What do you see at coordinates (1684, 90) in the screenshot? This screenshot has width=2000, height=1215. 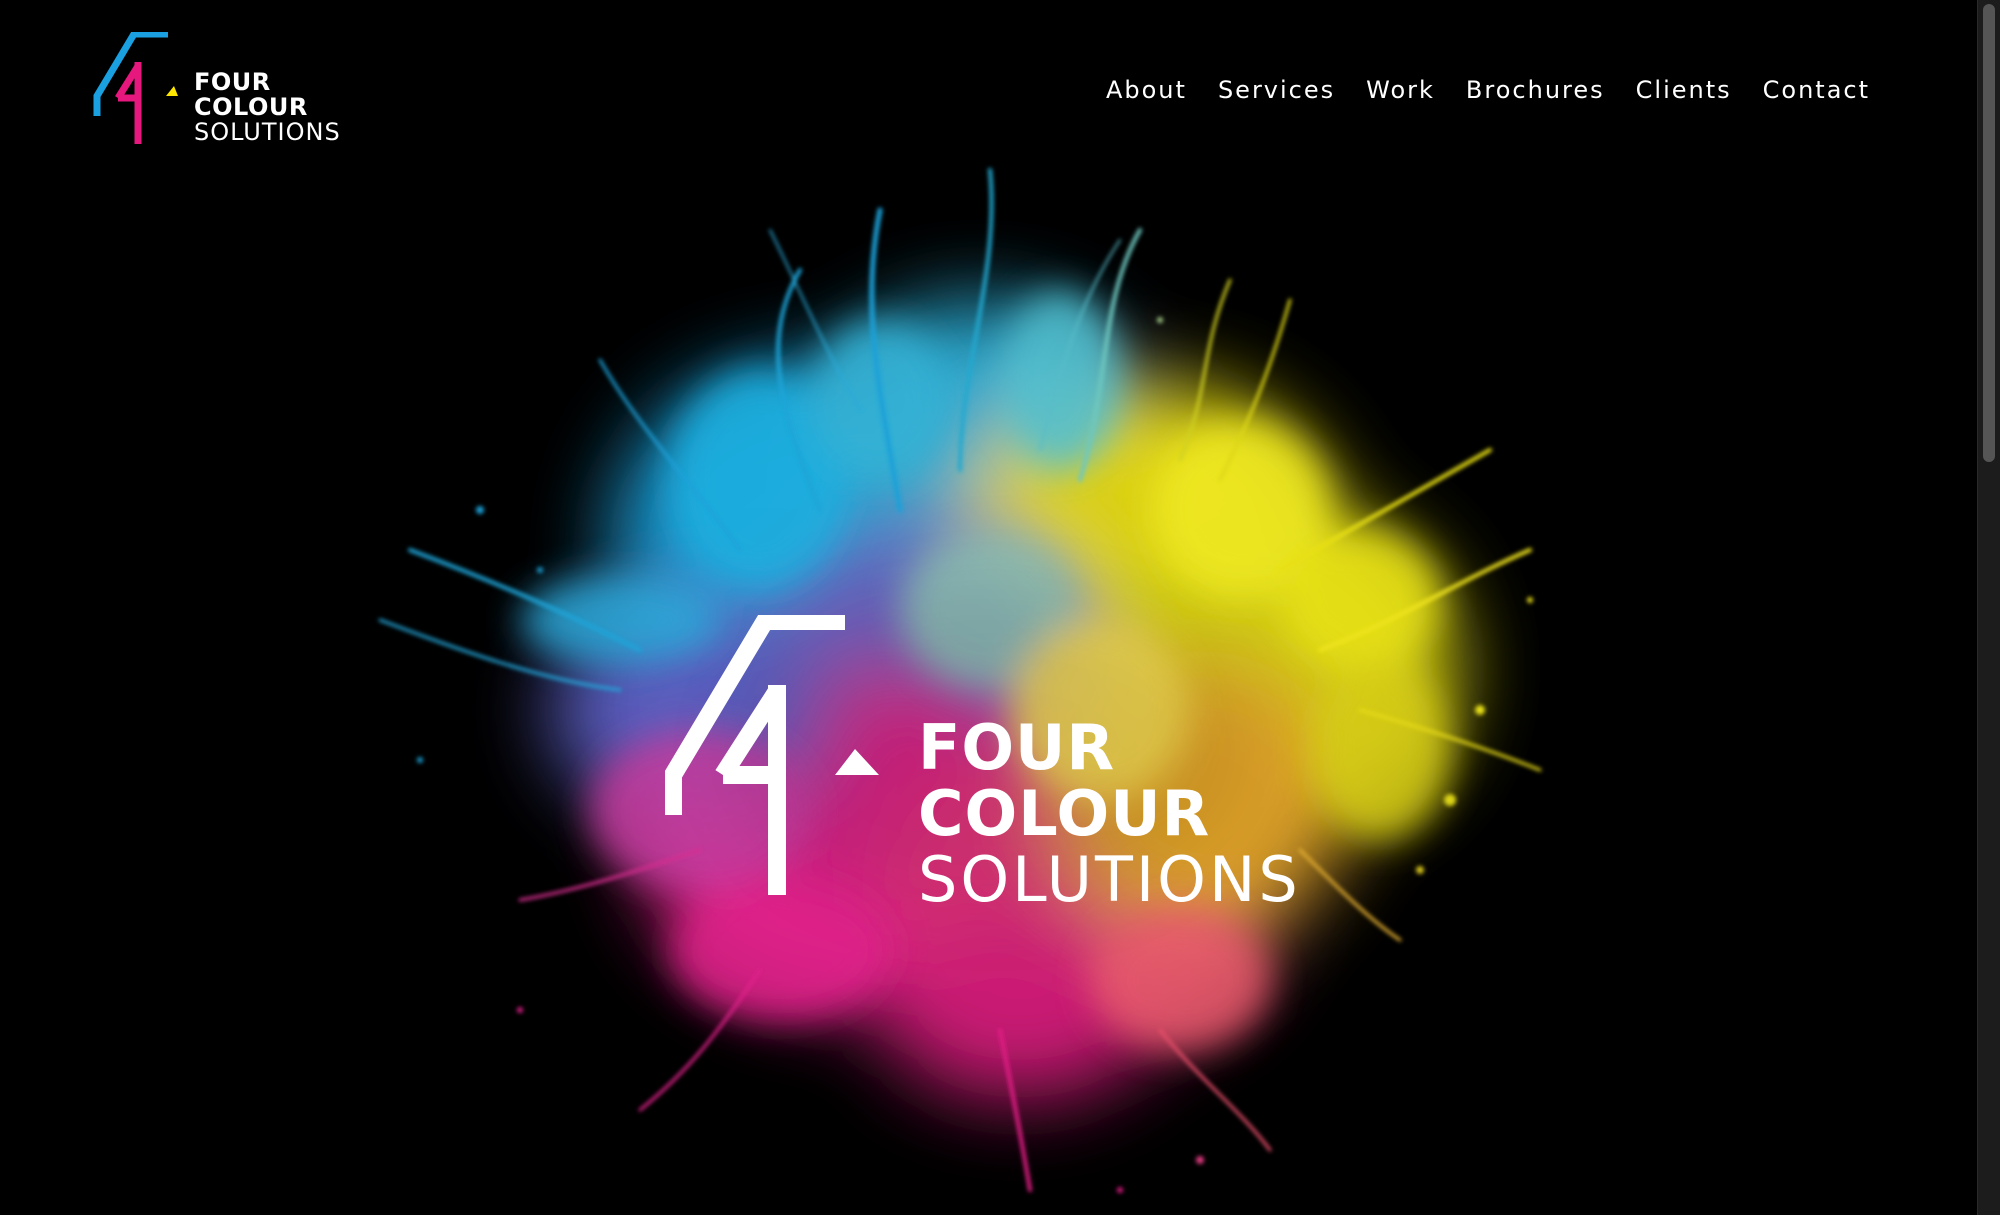 I see `nav-link-clients: Clients` at bounding box center [1684, 90].